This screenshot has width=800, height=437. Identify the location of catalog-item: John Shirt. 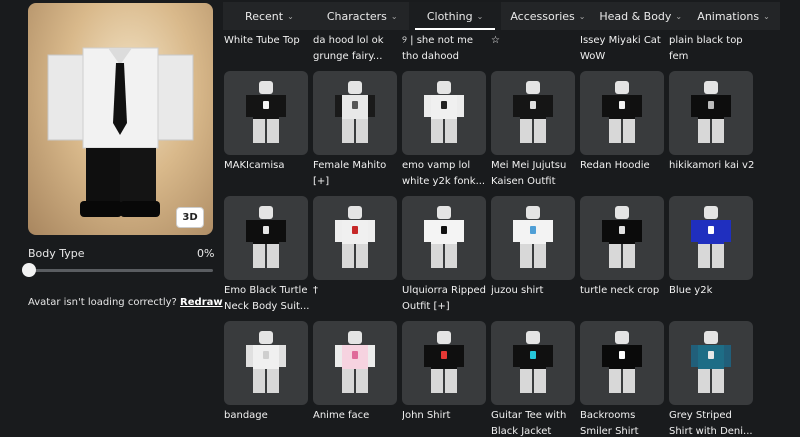
(444, 371).